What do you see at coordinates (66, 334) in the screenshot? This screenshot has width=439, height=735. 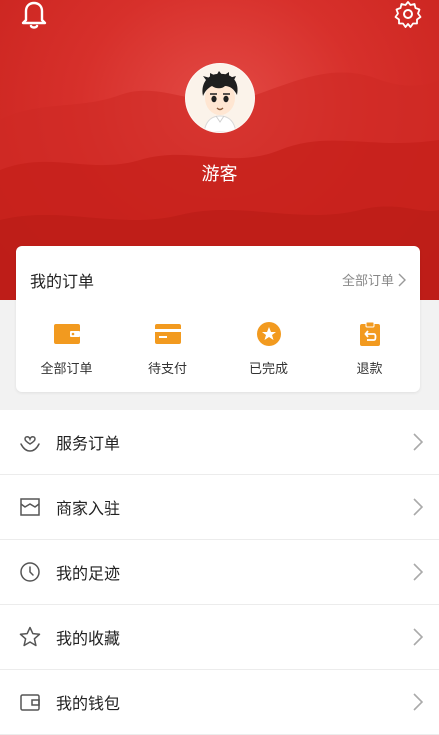 I see `wallet-icon` at bounding box center [66, 334].